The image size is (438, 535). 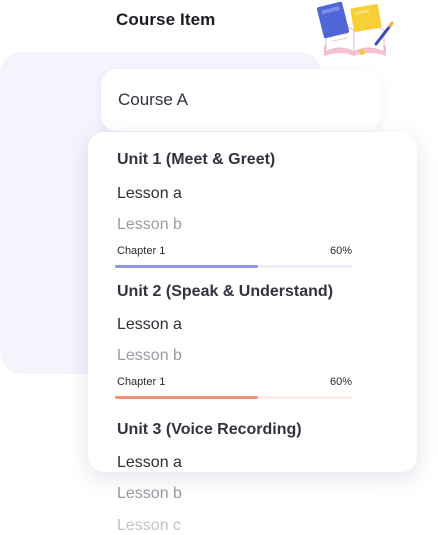 I want to click on course-name: Course A, so click(x=153, y=99).